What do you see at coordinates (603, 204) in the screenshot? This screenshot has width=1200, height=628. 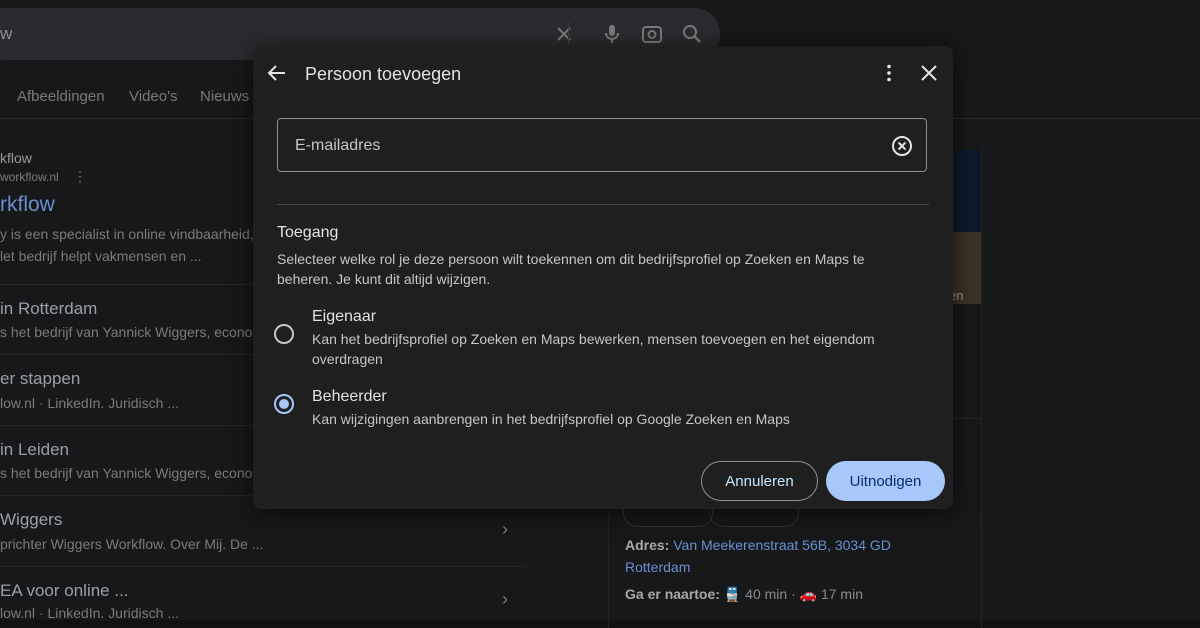 I see `section-divider` at bounding box center [603, 204].